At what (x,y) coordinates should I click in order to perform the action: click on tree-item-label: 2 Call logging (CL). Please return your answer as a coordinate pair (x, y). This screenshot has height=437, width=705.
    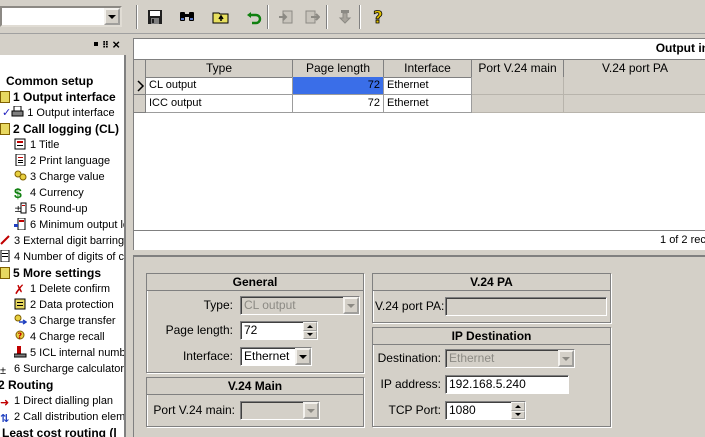
    Looking at the image, I should click on (66, 129).